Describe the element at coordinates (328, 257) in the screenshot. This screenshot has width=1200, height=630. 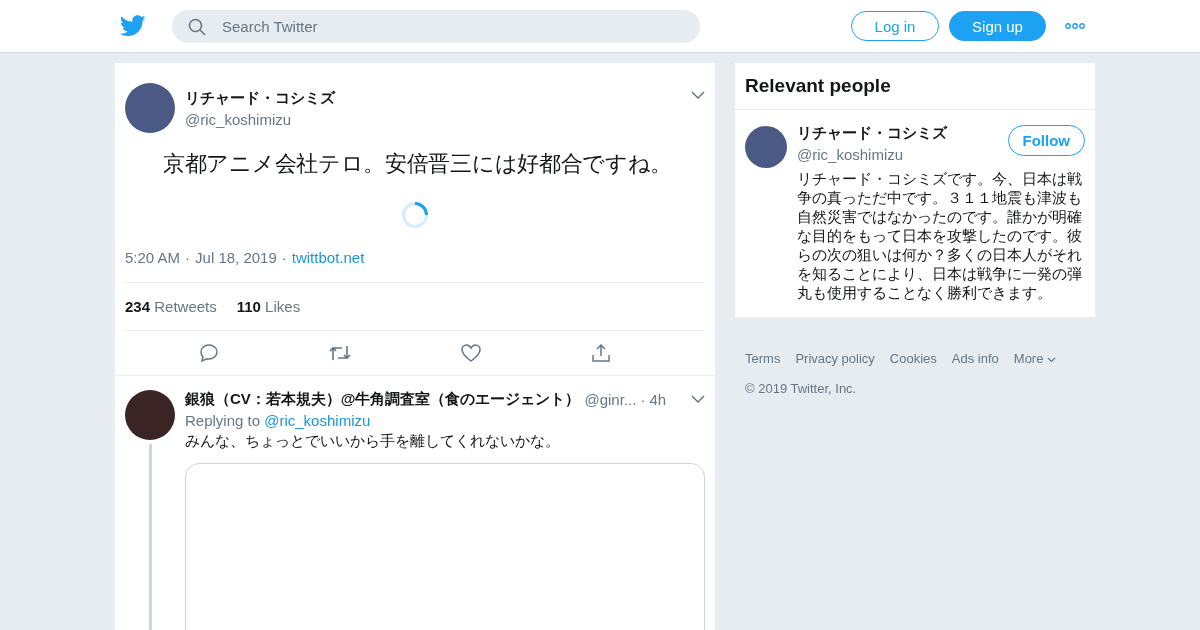
I see `source-link: twittbot.net` at that location.